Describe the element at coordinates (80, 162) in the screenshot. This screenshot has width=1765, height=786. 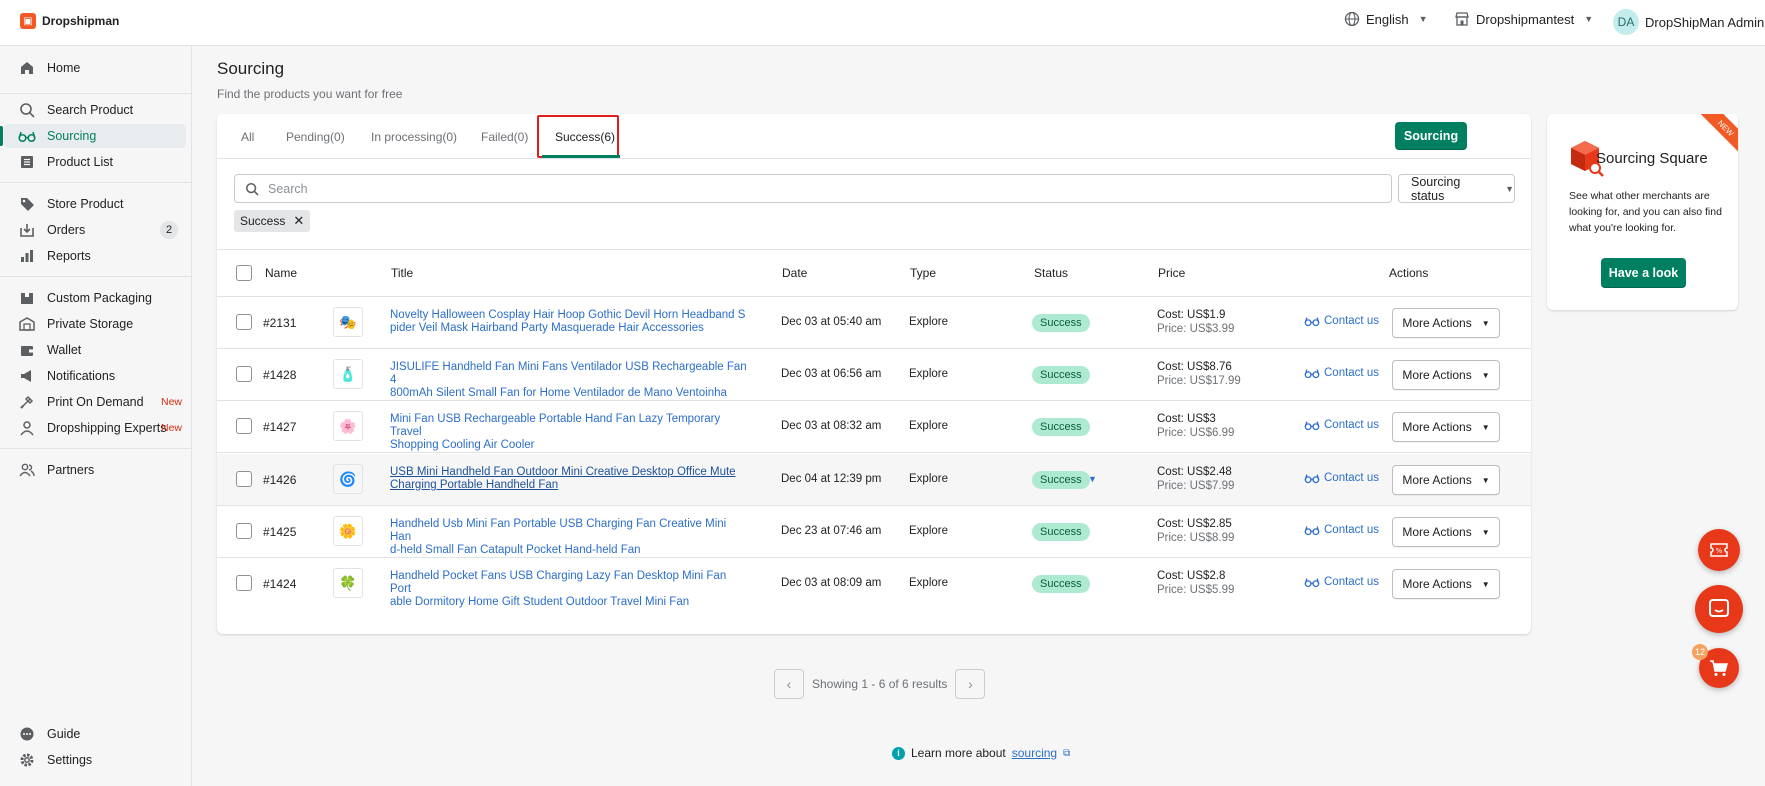
I see `sidebar-item-label: Product List` at that location.